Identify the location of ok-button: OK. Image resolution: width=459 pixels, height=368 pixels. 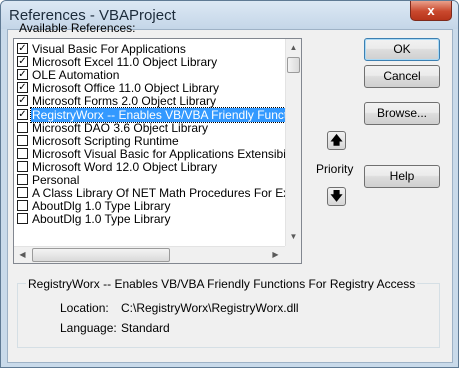
(402, 49).